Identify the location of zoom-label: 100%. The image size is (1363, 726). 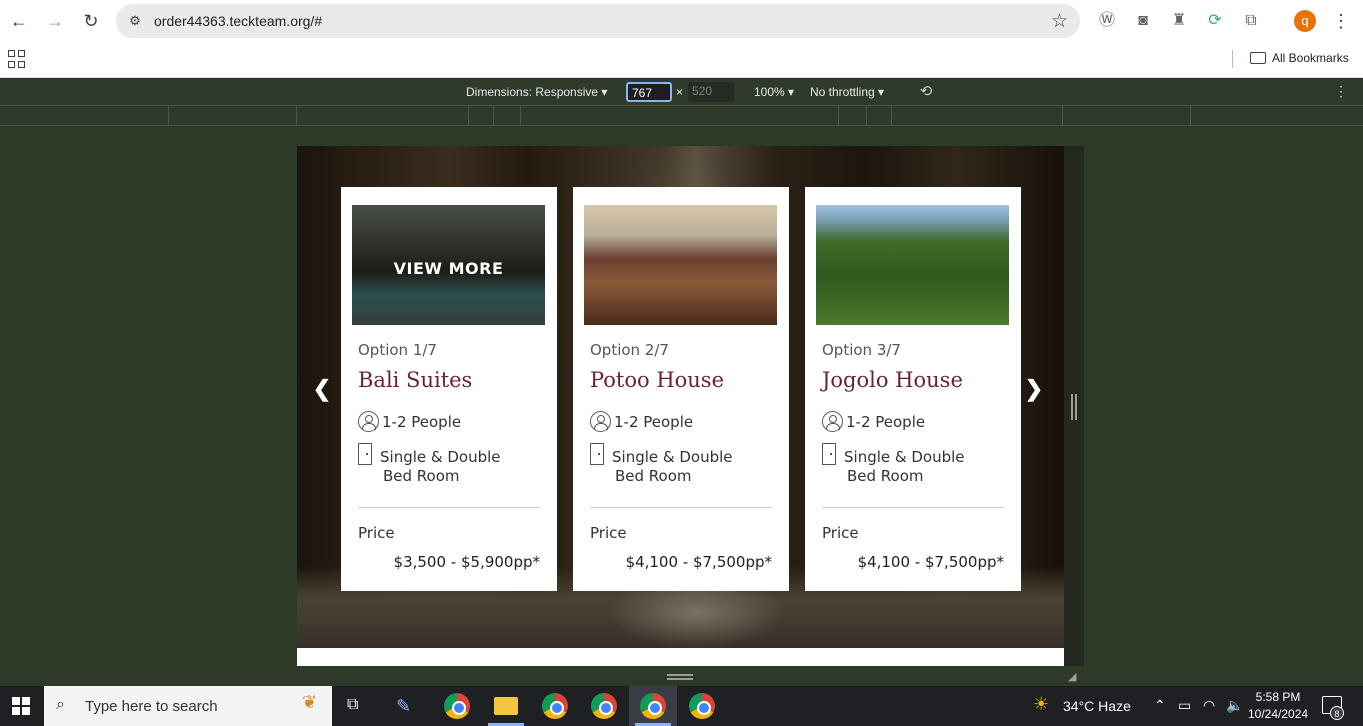
(769, 92).